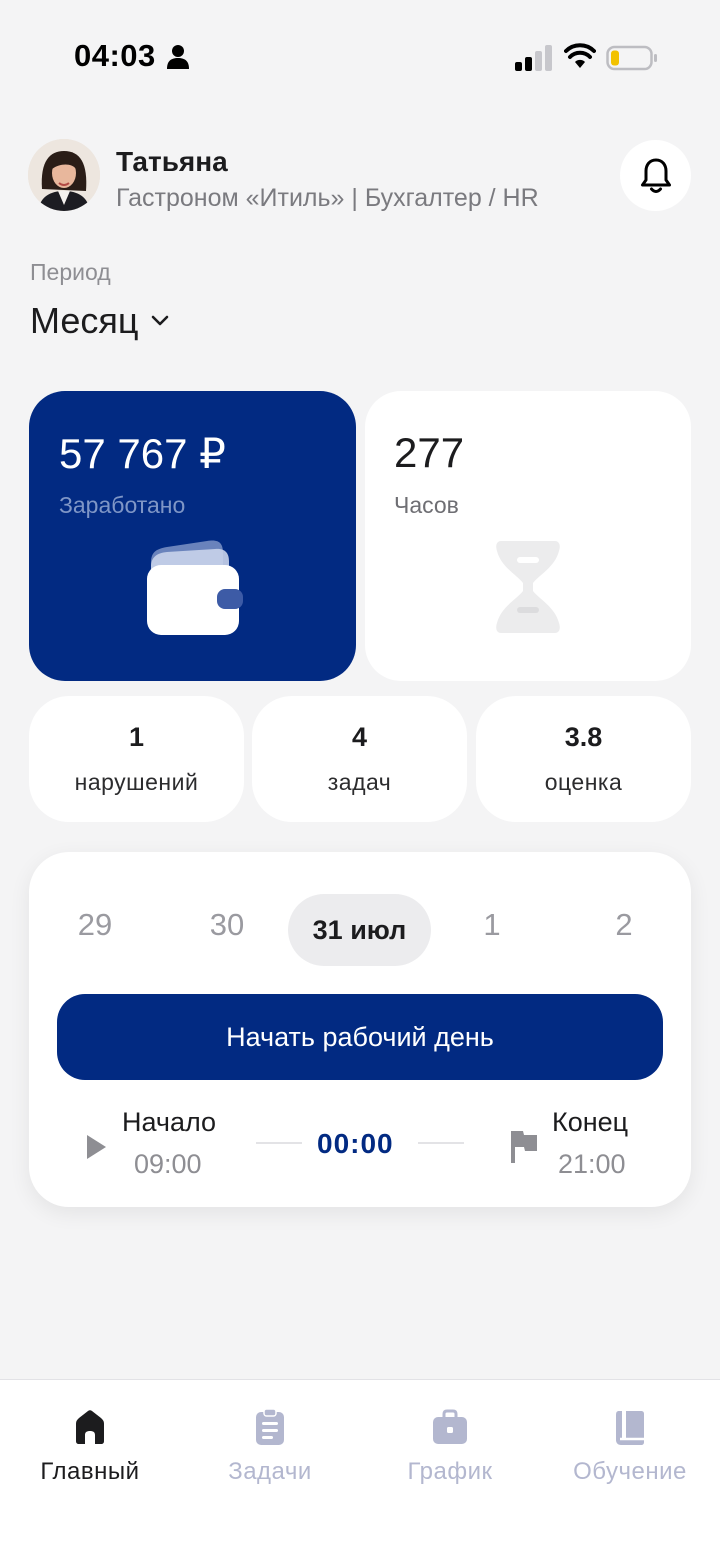 This screenshot has width=720, height=1567. Describe the element at coordinates (142, 453) in the screenshot. I see `earned-value: 57 767 ₽` at that location.